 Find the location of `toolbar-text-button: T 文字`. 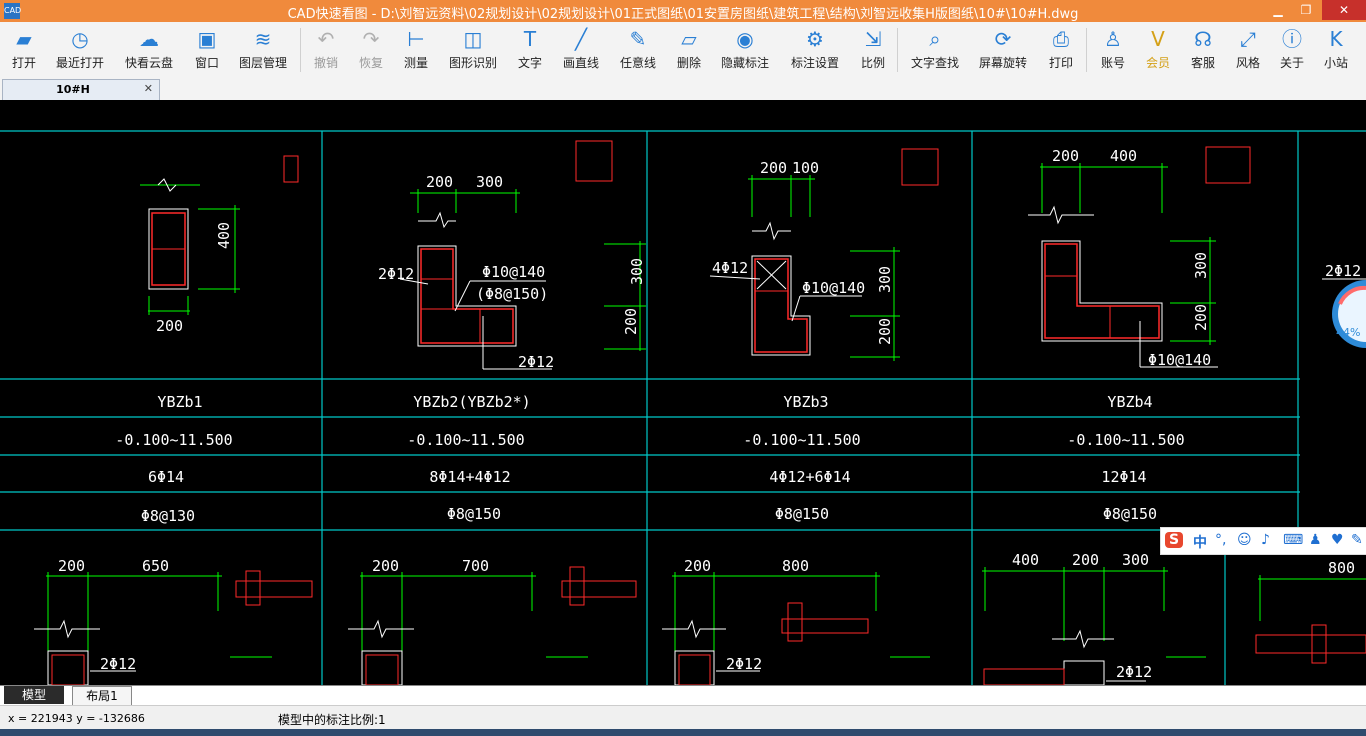

toolbar-text-button: T 文字 is located at coordinates (530, 48).